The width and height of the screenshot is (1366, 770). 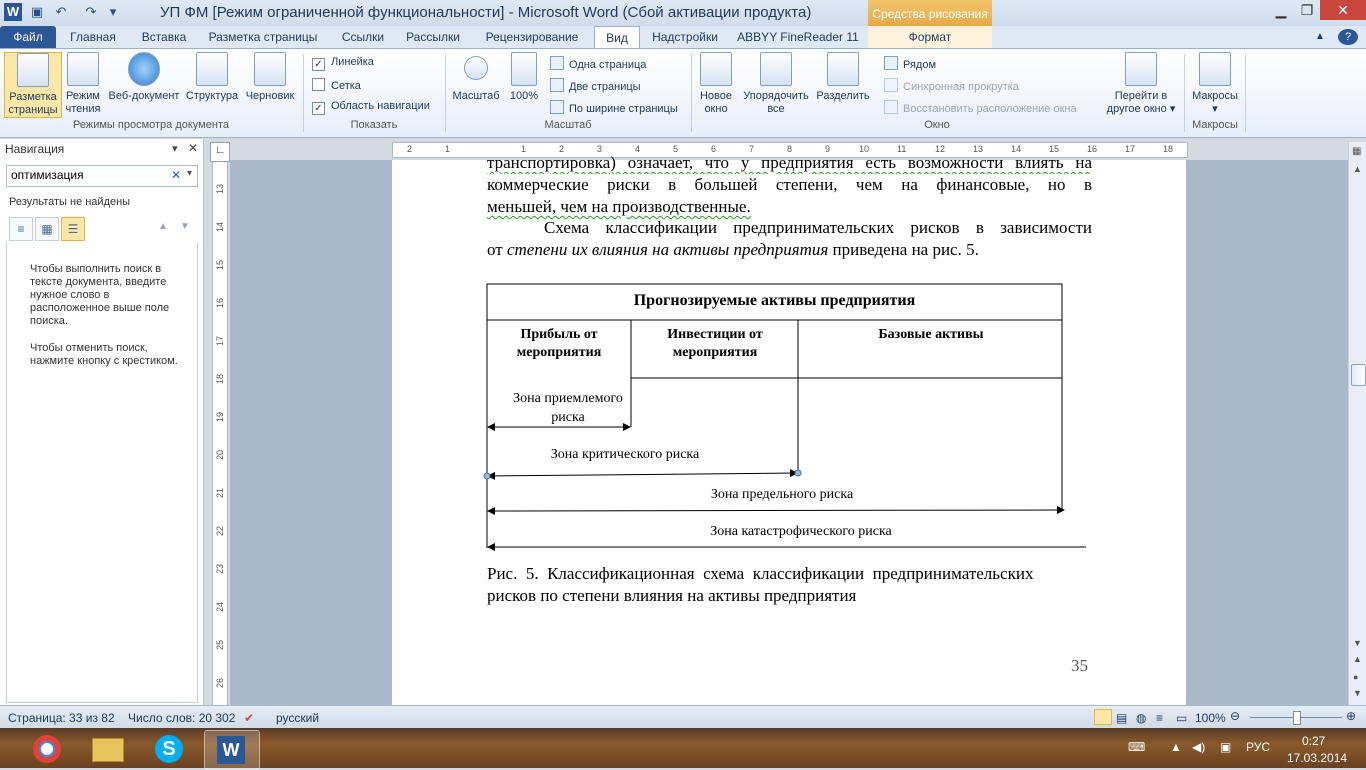 I want to click on side-by-side-button: Рядом, so click(x=910, y=63).